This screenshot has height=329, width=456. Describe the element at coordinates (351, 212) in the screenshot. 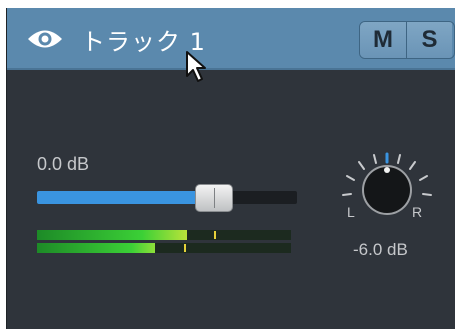

I see `pan-left-label: L` at that location.